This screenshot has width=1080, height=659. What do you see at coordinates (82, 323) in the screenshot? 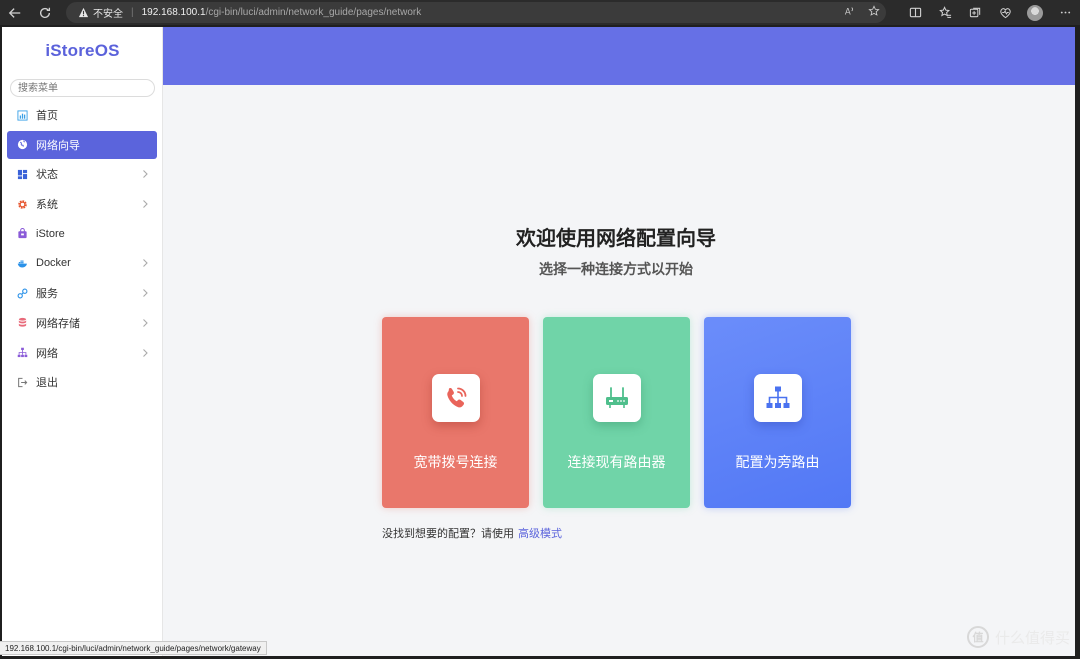
I see `sidebar-item-network-storage: 网络存储` at bounding box center [82, 323].